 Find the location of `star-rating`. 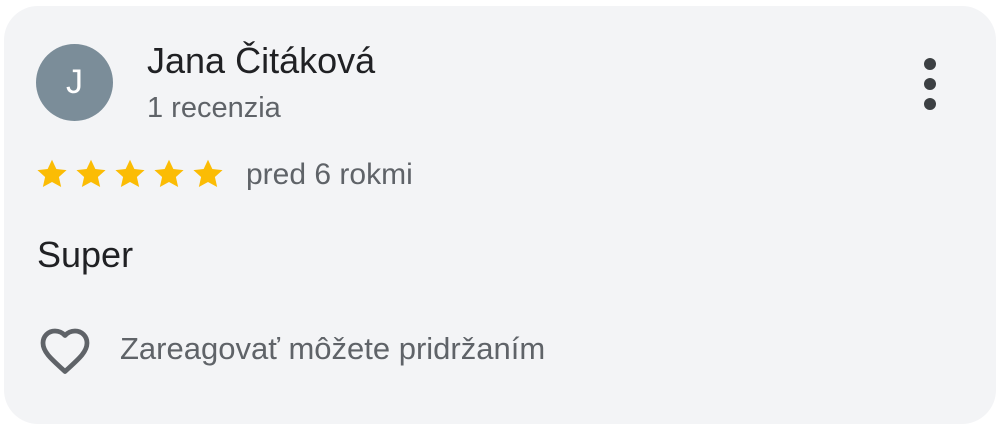

star-rating is located at coordinates (131, 174).